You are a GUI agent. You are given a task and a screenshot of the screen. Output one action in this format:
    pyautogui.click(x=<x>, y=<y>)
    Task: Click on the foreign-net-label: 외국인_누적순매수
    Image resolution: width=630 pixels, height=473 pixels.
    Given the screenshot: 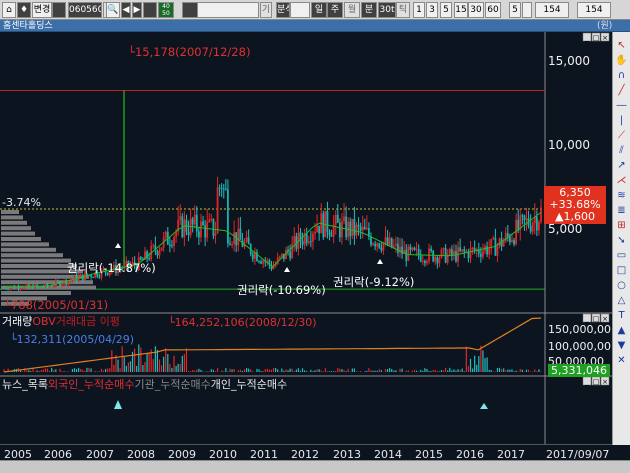 What is the action you would take?
    pyautogui.click(x=91, y=384)
    